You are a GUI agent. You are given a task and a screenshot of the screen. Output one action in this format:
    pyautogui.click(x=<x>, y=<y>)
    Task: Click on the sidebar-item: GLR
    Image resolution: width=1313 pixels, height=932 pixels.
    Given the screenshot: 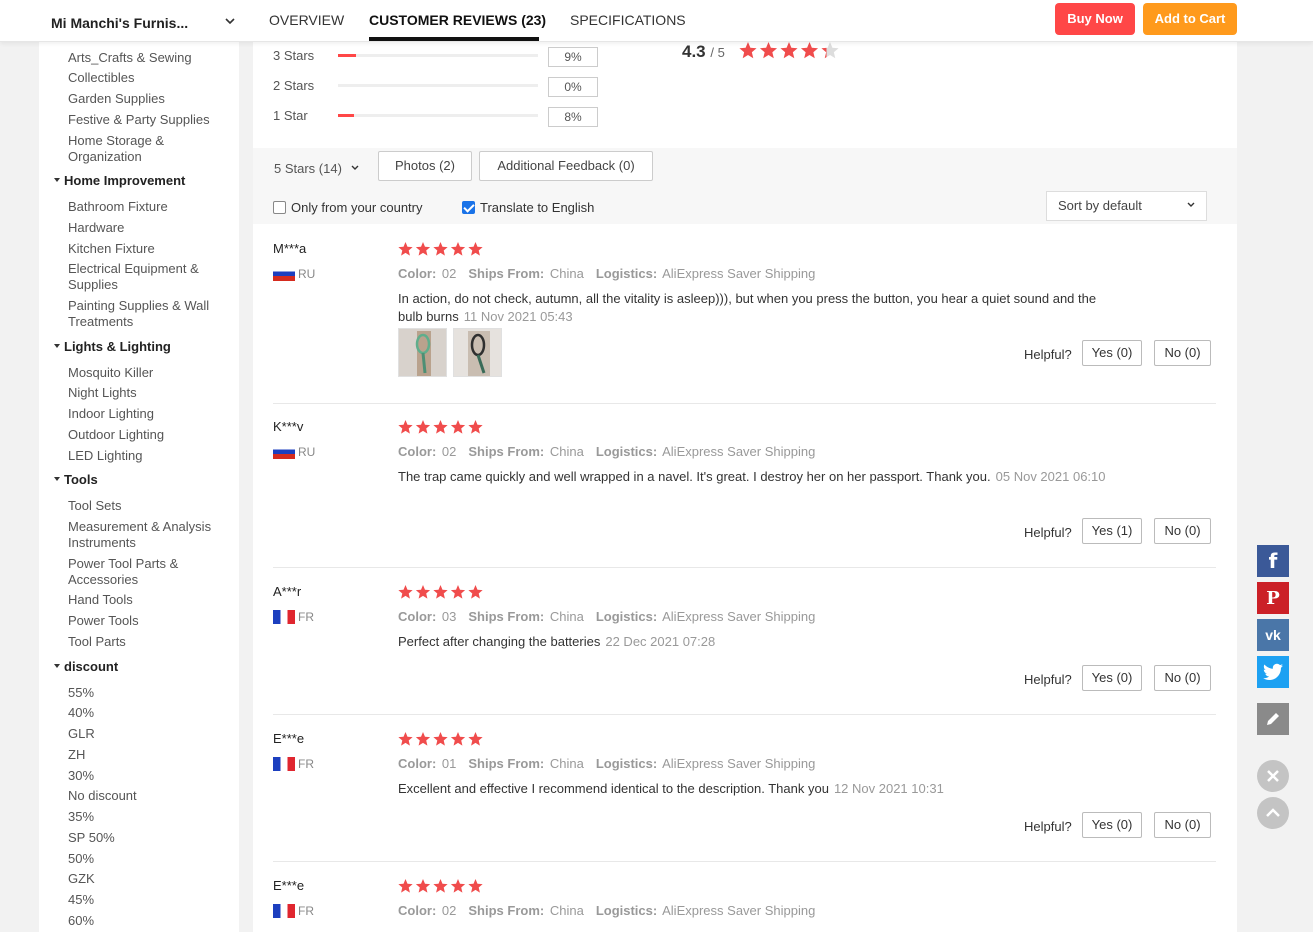 What is the action you would take?
    pyautogui.click(x=148, y=734)
    